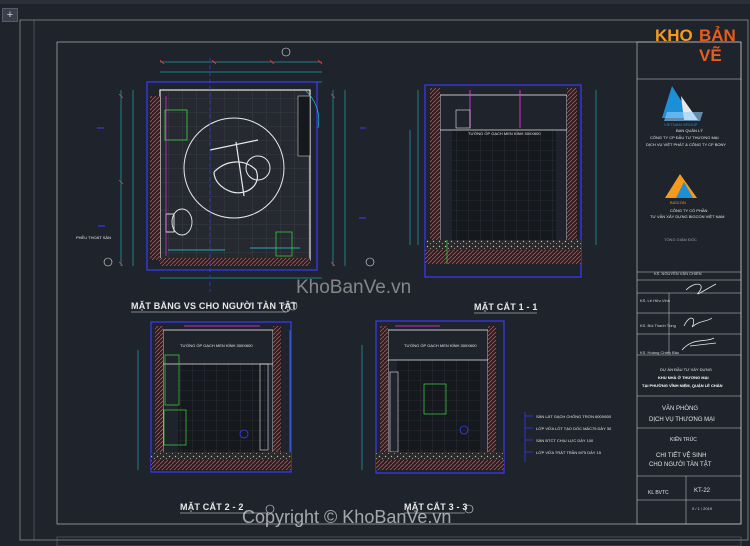  What do you see at coordinates (440, 345) in the screenshot?
I see `section-3-3-wall-note: TƯỜNG ỐP GẠCH MEN KÍNH 300X600` at bounding box center [440, 345].